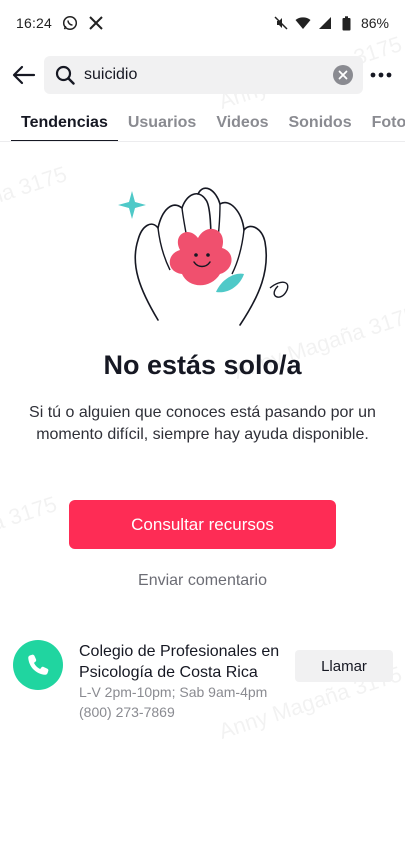  Describe the element at coordinates (127, 712) in the screenshot. I see `helpline-phone-number: (800) 273-7869` at that location.